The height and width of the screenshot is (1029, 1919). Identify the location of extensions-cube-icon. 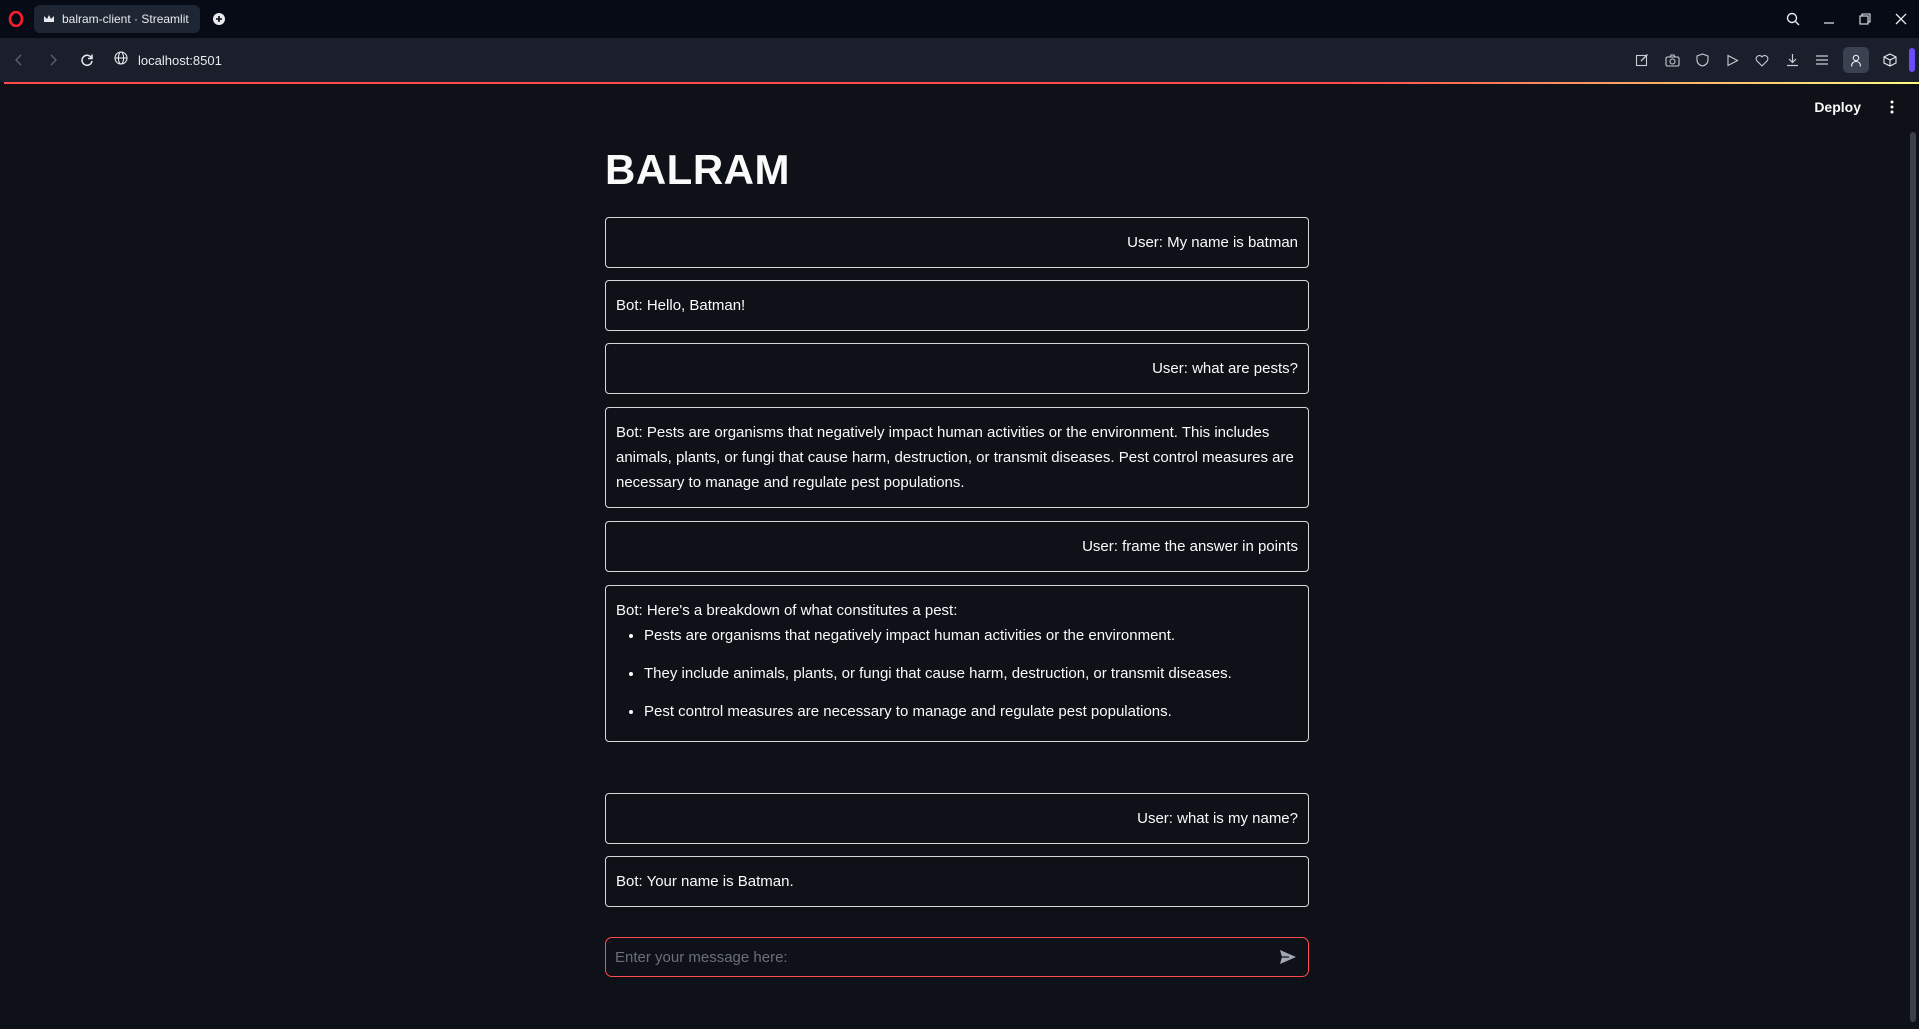
(1890, 60).